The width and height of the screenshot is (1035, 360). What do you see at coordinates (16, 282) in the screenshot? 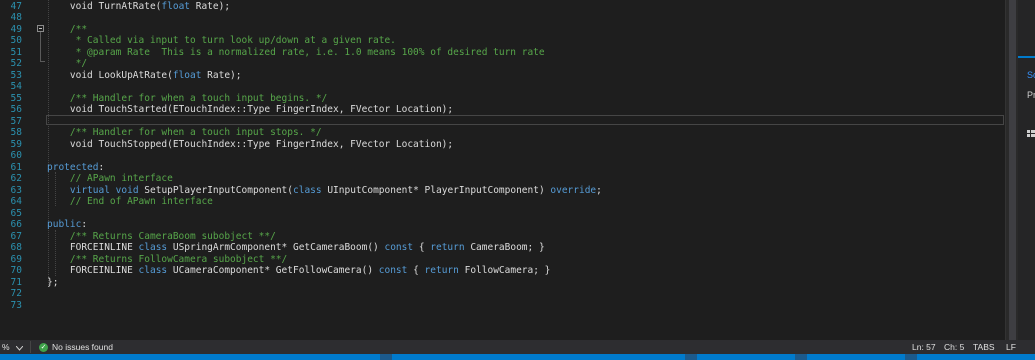
I see `line-number: 71` at bounding box center [16, 282].